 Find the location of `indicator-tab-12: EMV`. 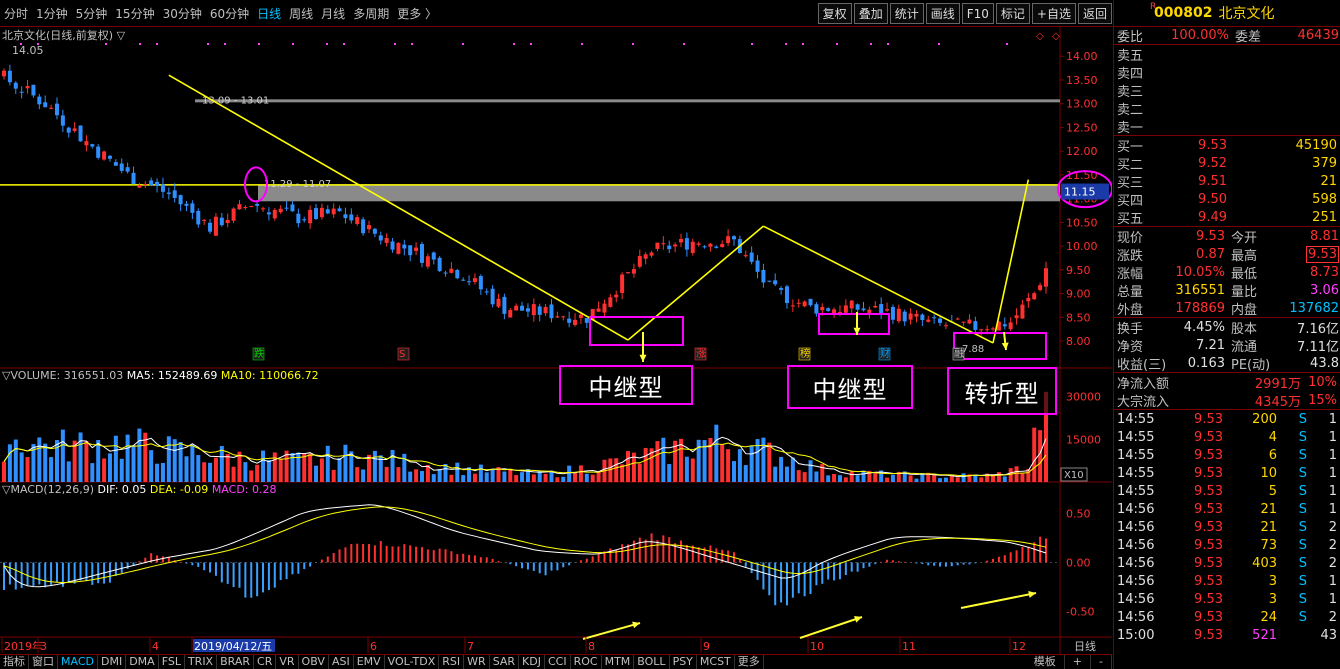

indicator-tab-12: EMV is located at coordinates (369, 662).